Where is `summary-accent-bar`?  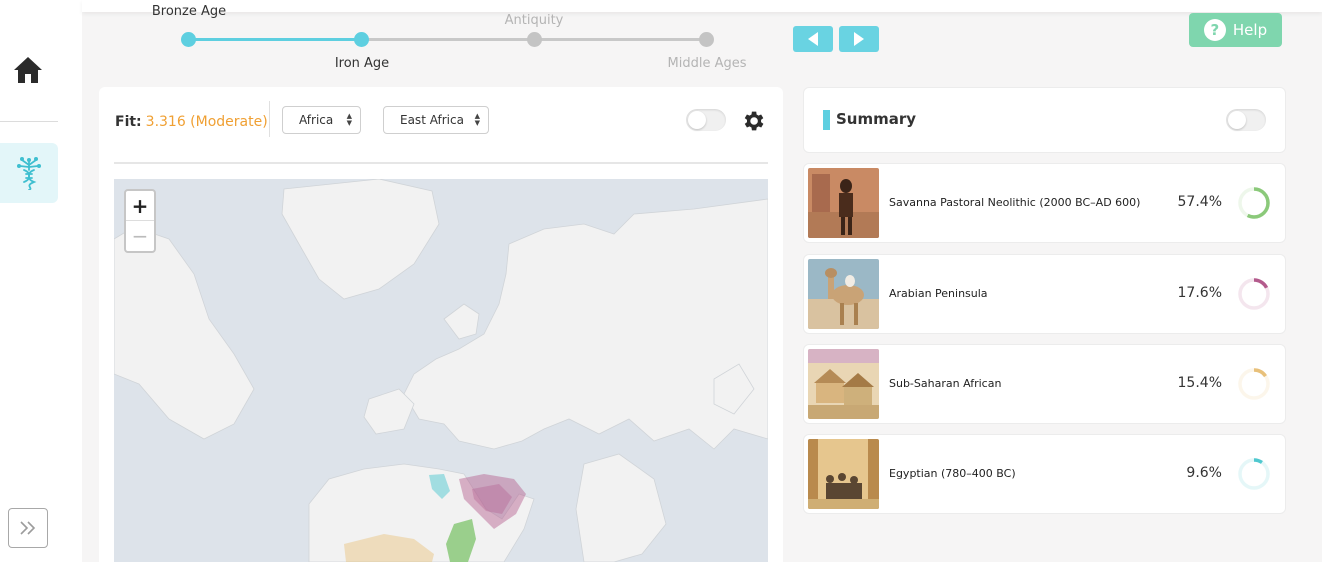 summary-accent-bar is located at coordinates (826, 120).